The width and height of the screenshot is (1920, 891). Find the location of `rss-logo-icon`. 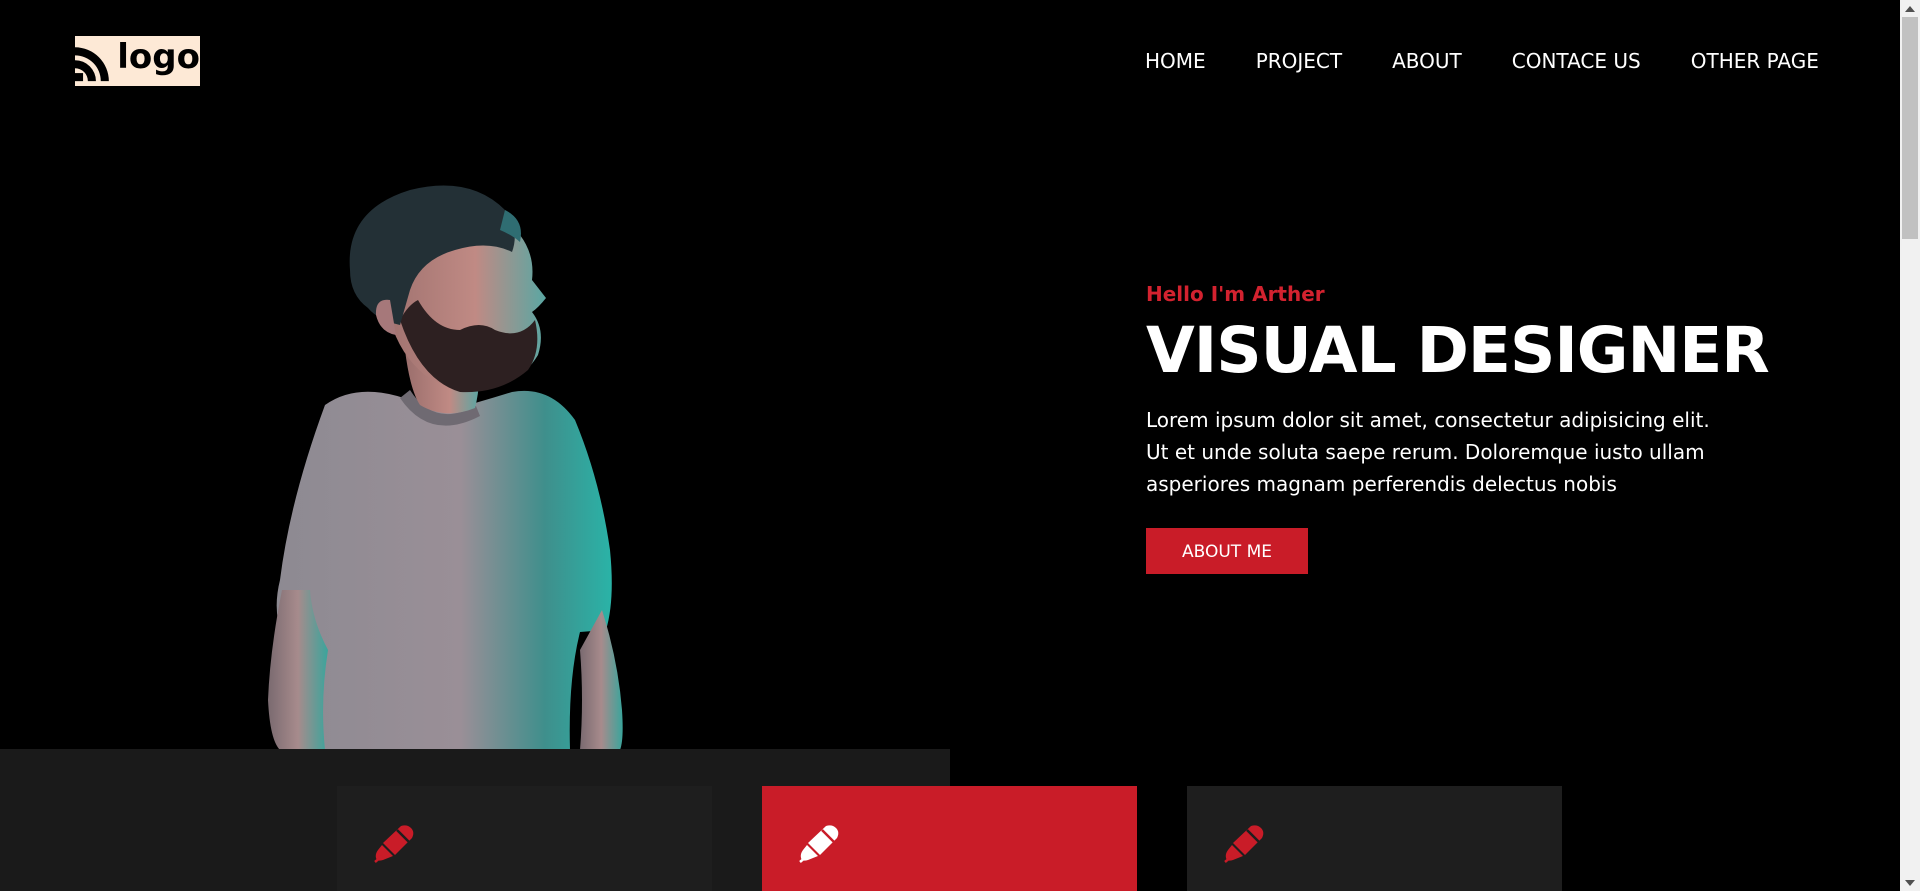

rss-logo-icon is located at coordinates (95, 61).